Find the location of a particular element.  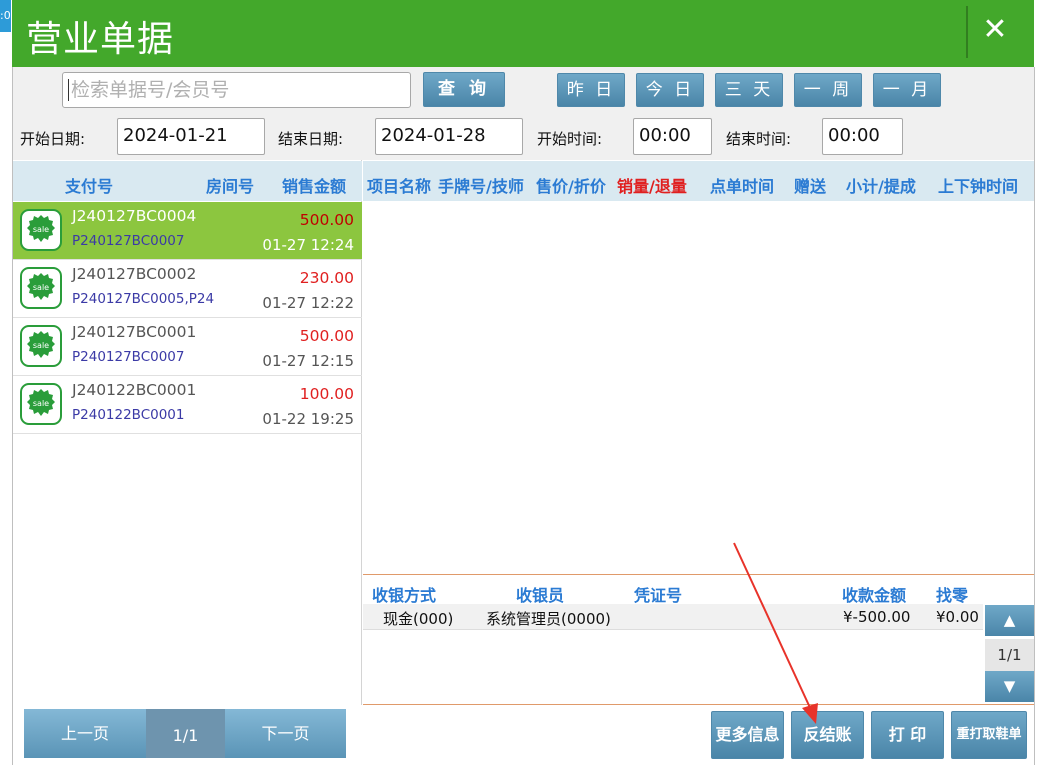

payment-page-indicator: 1/1 is located at coordinates (1009, 655).